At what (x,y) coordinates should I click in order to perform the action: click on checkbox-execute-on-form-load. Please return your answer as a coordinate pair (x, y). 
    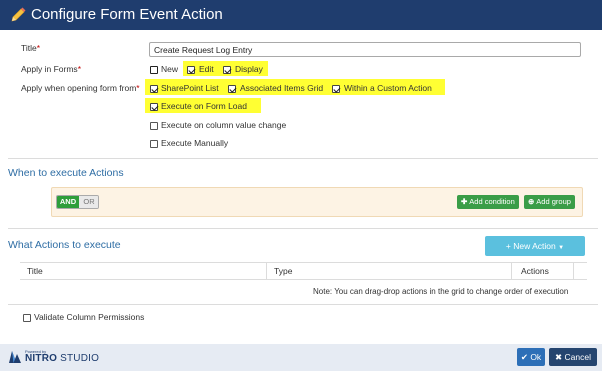
    Looking at the image, I should click on (154, 107).